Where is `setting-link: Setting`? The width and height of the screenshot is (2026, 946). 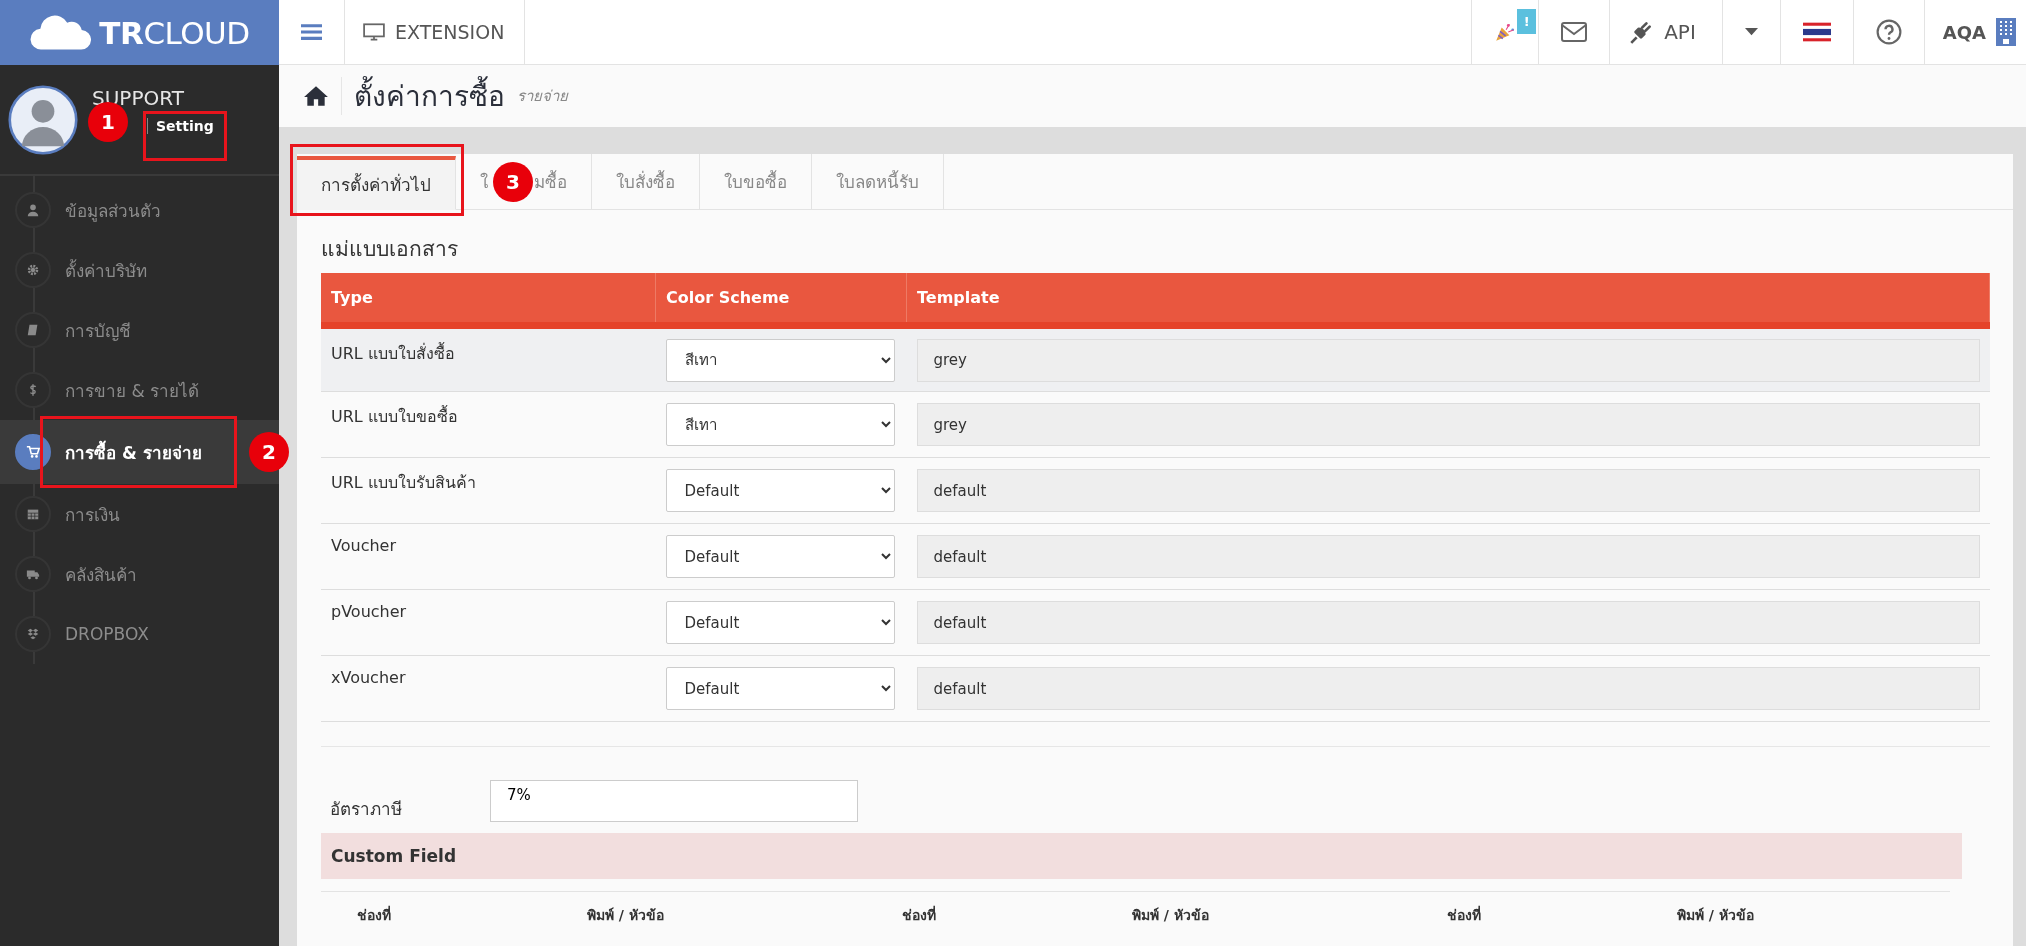 setting-link: Setting is located at coordinates (185, 126).